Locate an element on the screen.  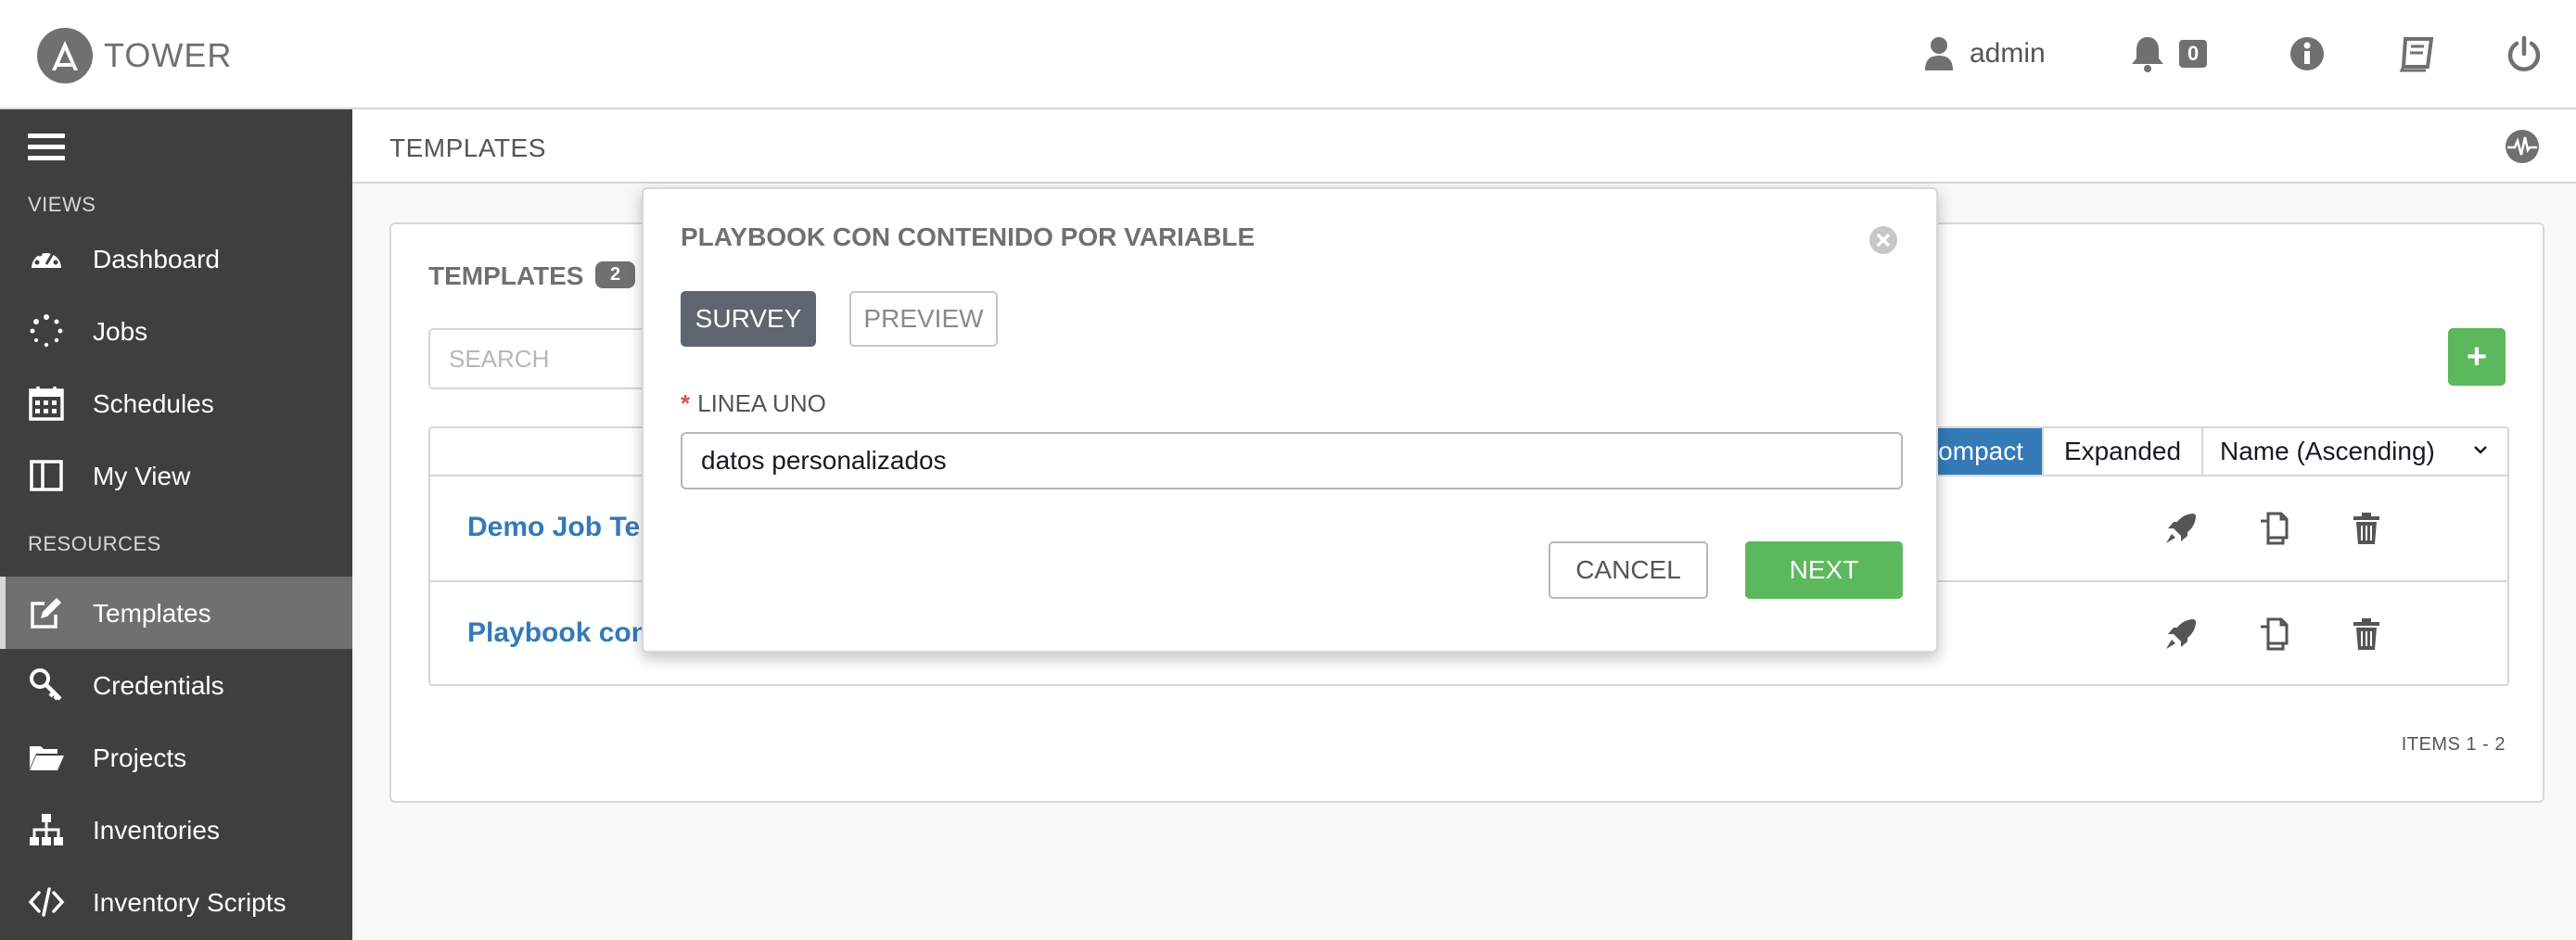
required-mark: * is located at coordinates (686, 403).